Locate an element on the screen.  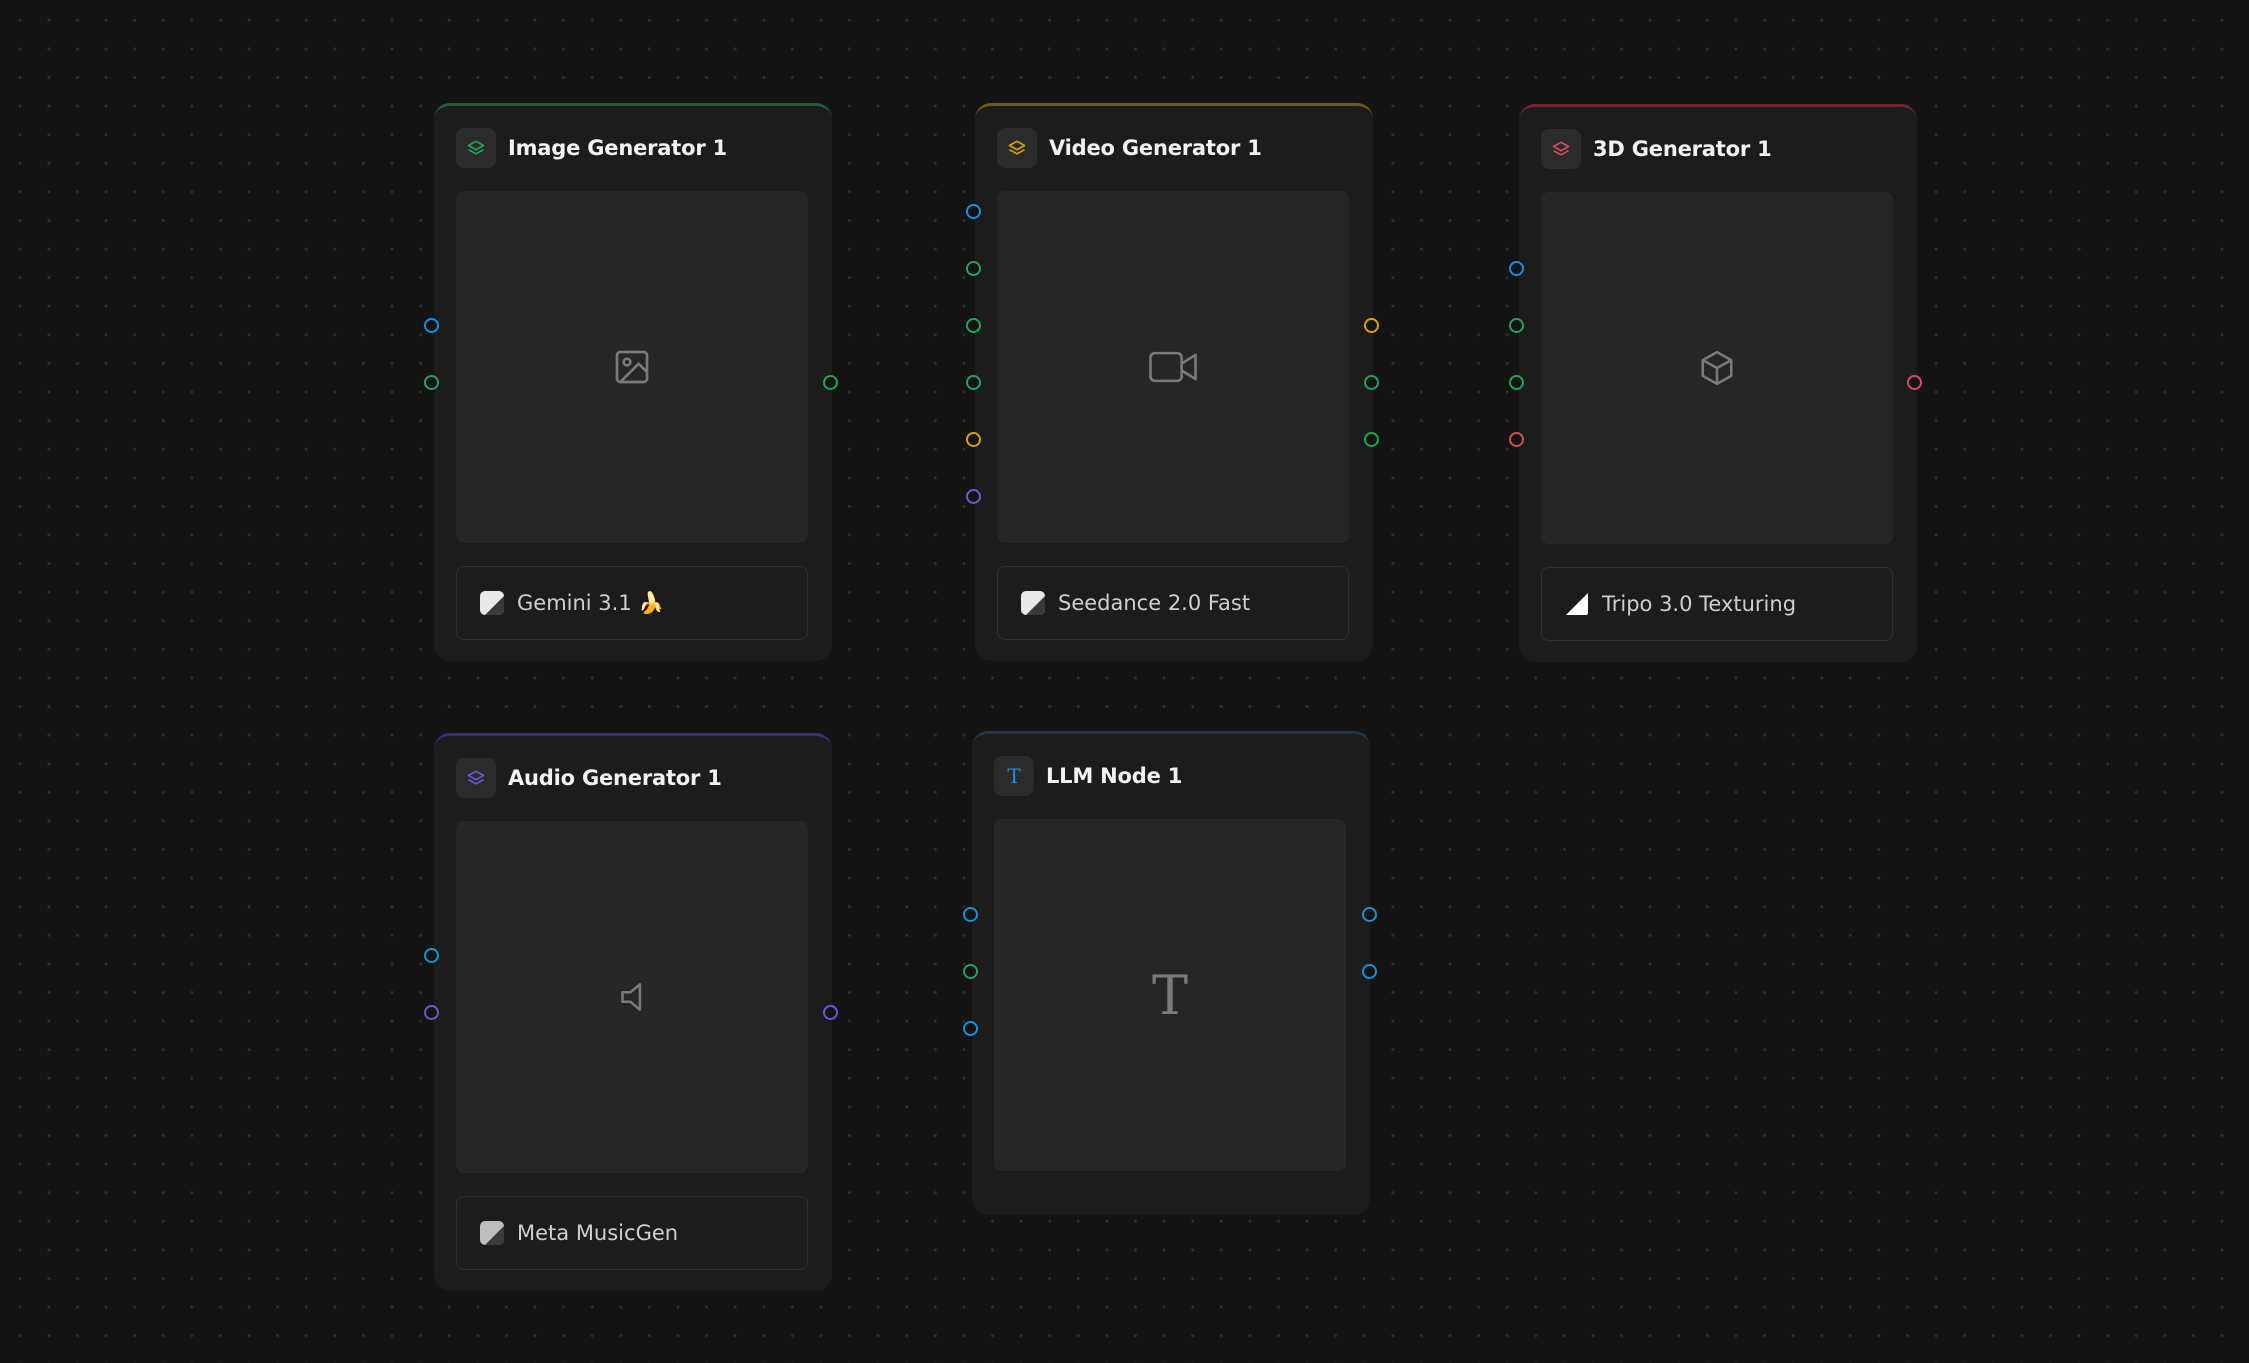
model-label: Tripo 3.0 Texturing is located at coordinates (1699, 604).